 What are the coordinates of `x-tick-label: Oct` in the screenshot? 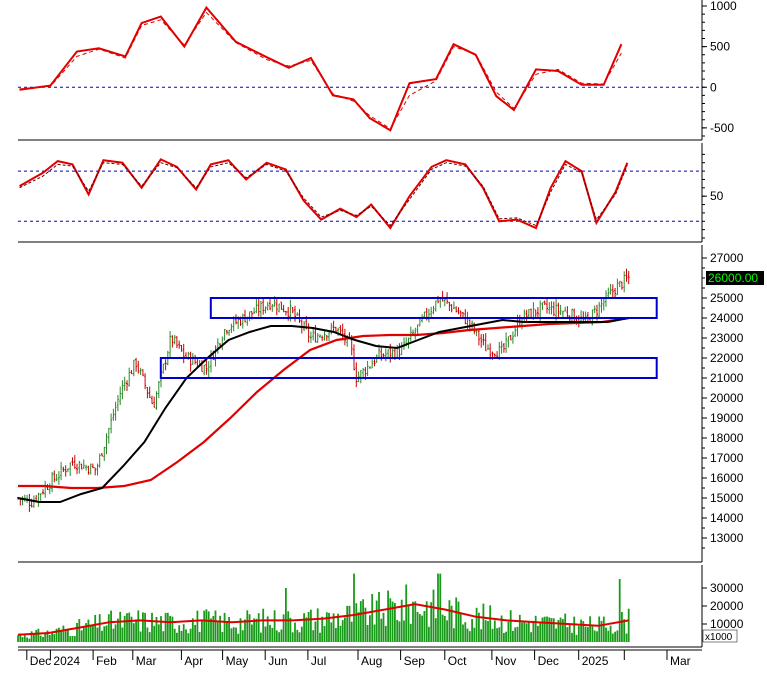 It's located at (457, 661).